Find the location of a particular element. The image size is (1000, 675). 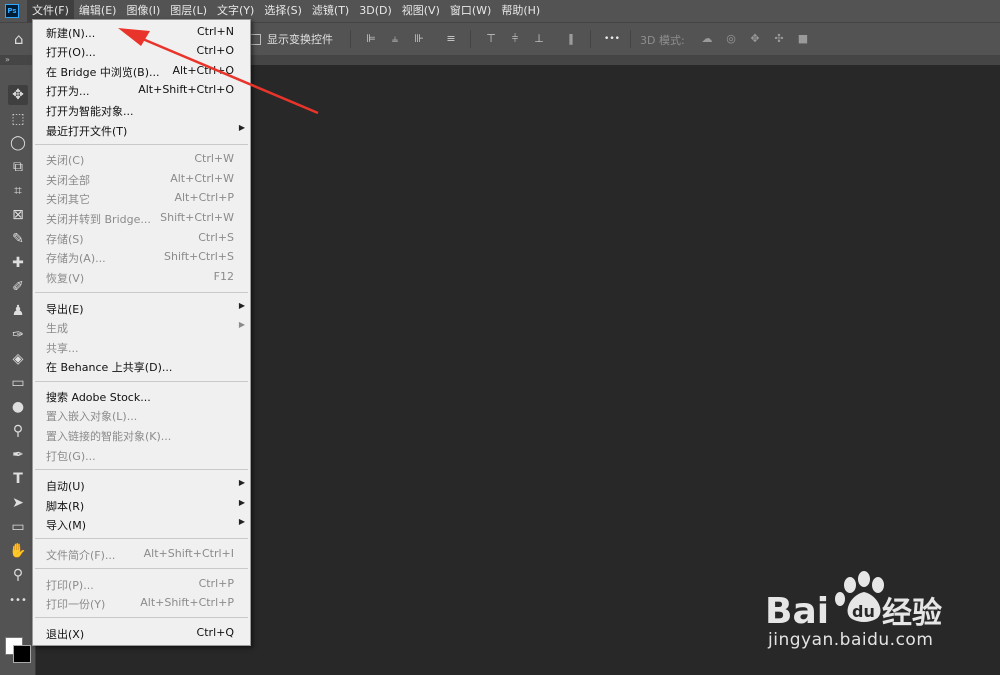

align-right-icon: ⊪ is located at coordinates (419, 39).